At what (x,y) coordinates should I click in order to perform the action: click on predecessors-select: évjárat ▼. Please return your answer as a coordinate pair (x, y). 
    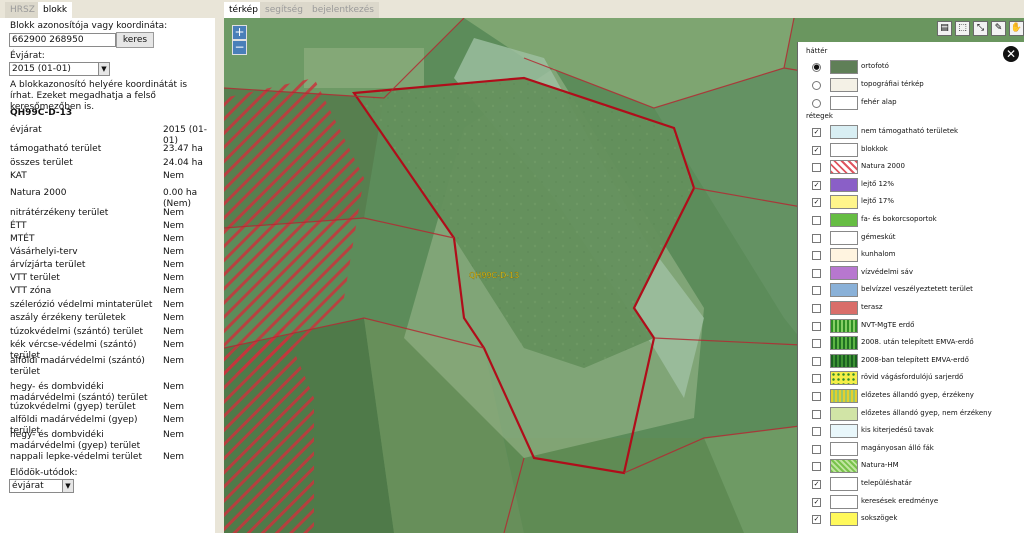
    Looking at the image, I should click on (41, 486).